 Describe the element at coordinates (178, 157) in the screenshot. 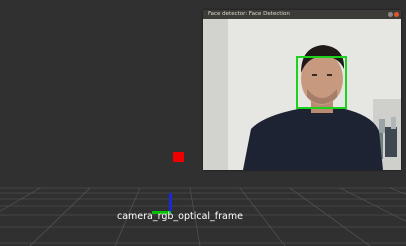

I see `red-marker` at that location.